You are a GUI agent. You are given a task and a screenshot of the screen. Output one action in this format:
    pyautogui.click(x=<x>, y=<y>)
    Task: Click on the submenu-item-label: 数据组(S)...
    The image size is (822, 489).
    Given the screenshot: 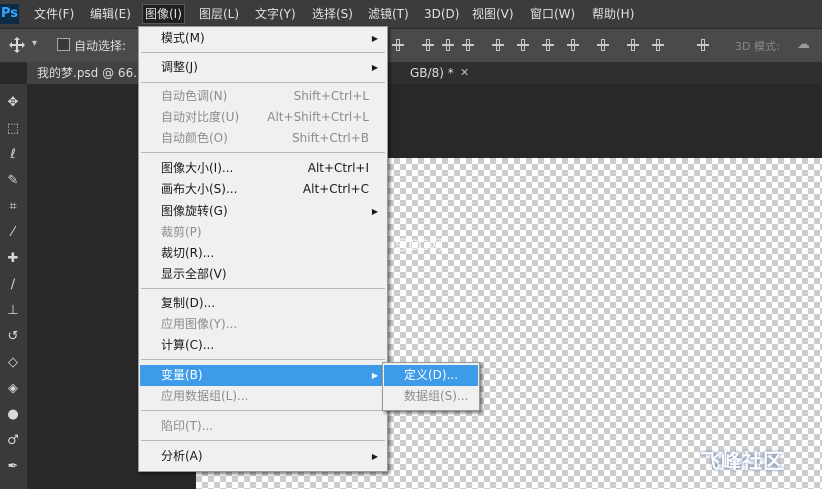 What is the action you would take?
    pyautogui.click(x=436, y=396)
    